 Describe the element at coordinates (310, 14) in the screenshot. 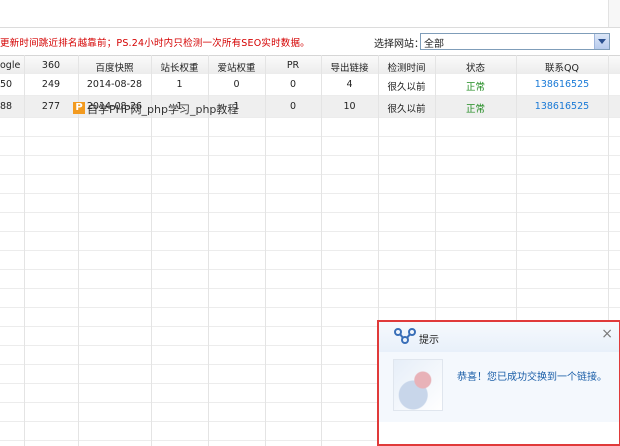

I see `top-bar` at that location.